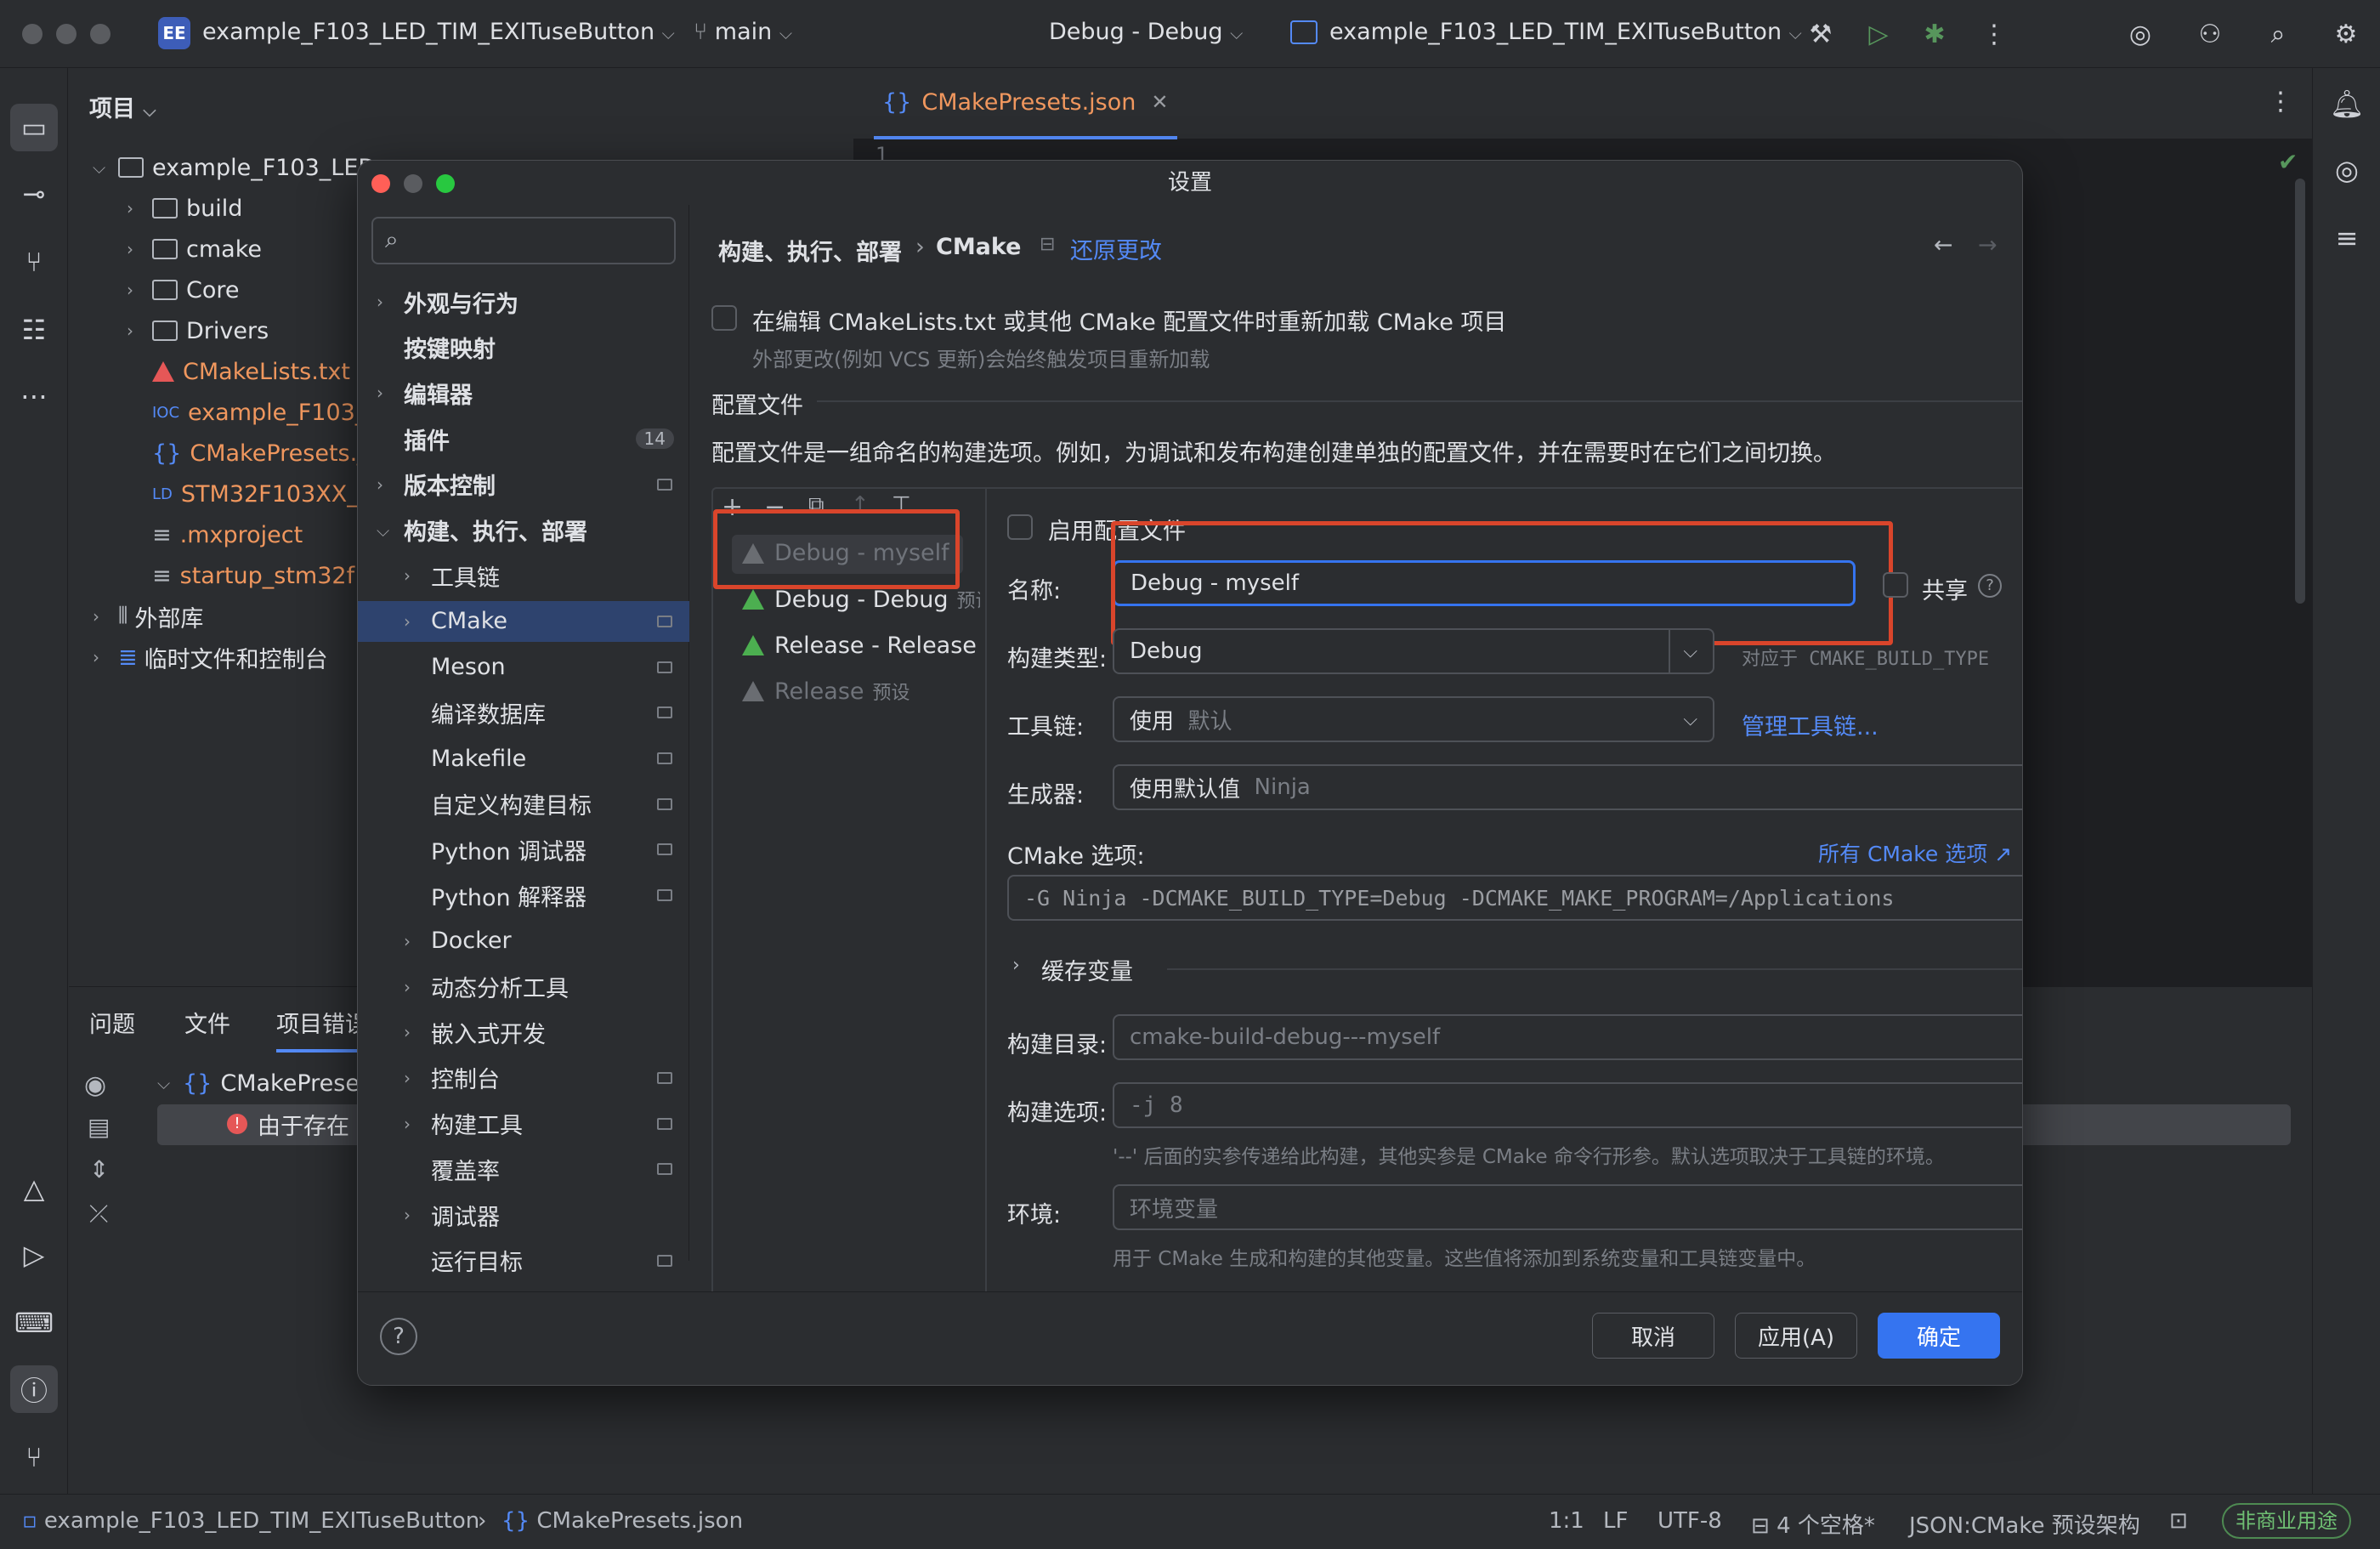  Describe the element at coordinates (1813, 1524) in the screenshot. I see `status-indent: ⊟ 4 个空格*` at that location.